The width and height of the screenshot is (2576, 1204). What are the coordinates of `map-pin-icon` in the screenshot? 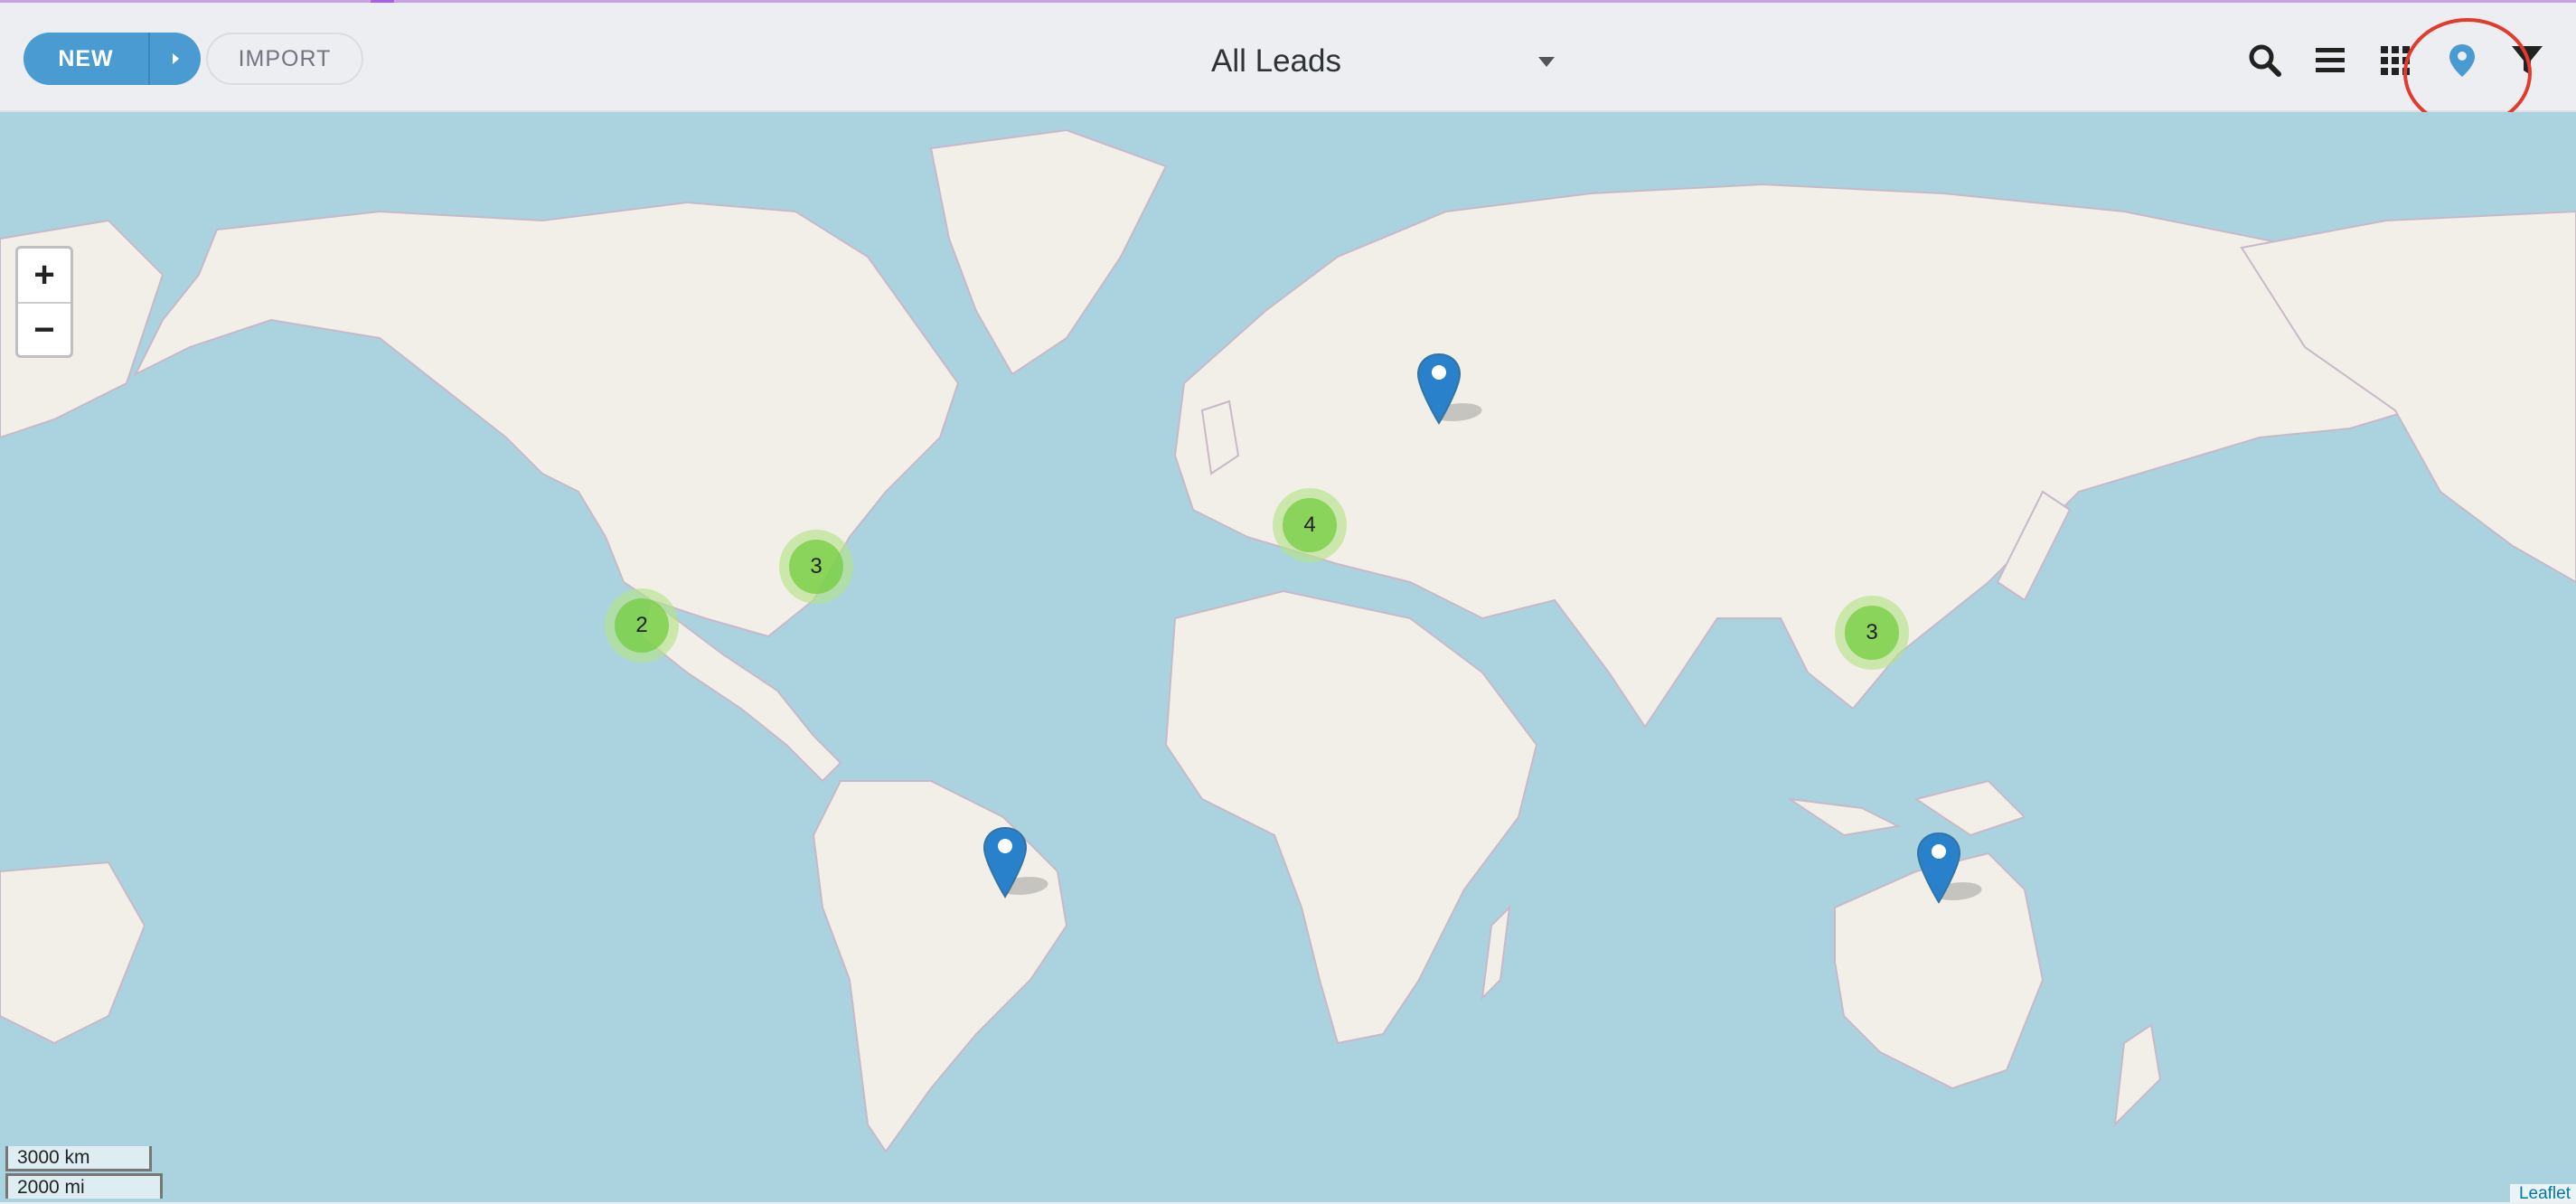 It's located at (2462, 60).